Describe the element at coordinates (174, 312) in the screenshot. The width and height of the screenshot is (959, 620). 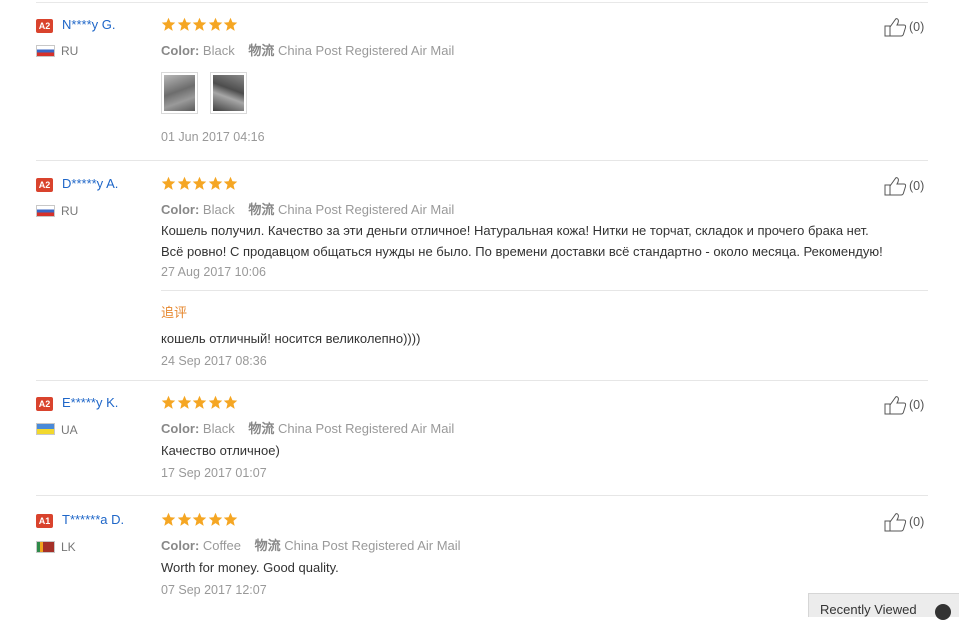
I see `followup-label: 追评` at that location.